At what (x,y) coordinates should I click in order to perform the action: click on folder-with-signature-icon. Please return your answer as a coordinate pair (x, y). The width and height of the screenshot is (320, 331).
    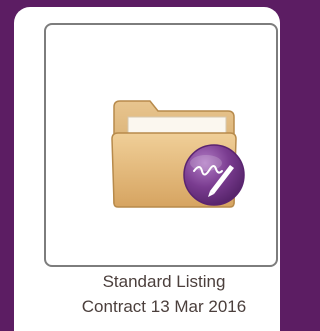
    Looking at the image, I should click on (178, 154).